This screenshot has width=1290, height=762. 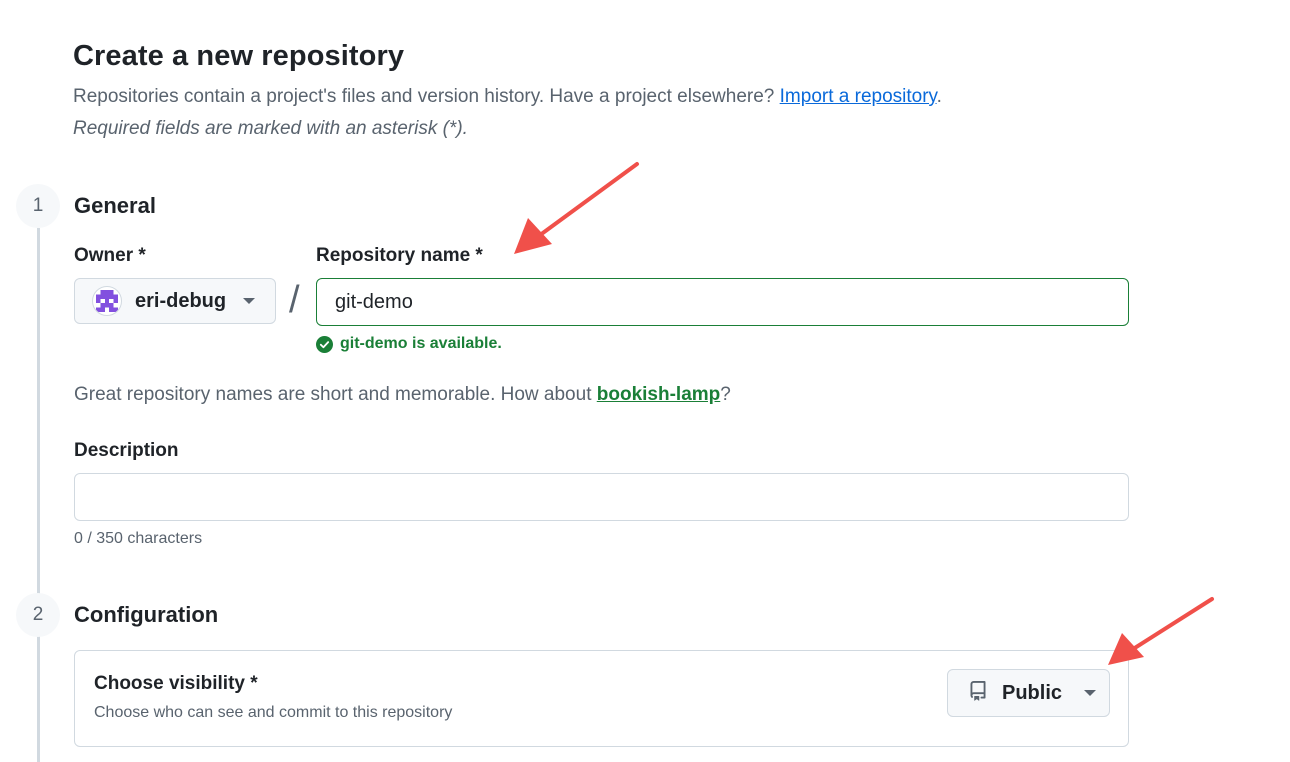 What do you see at coordinates (1032, 692) in the screenshot?
I see `visibility-value: Public` at bounding box center [1032, 692].